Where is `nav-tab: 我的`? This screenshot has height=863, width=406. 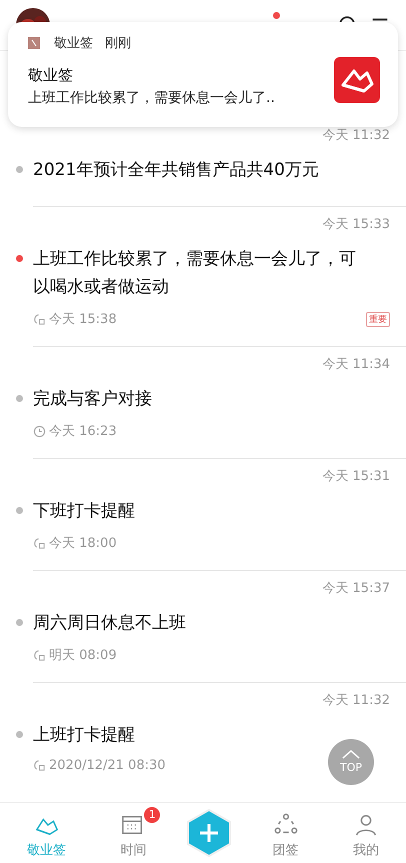 nav-tab: 我的 is located at coordinates (365, 833).